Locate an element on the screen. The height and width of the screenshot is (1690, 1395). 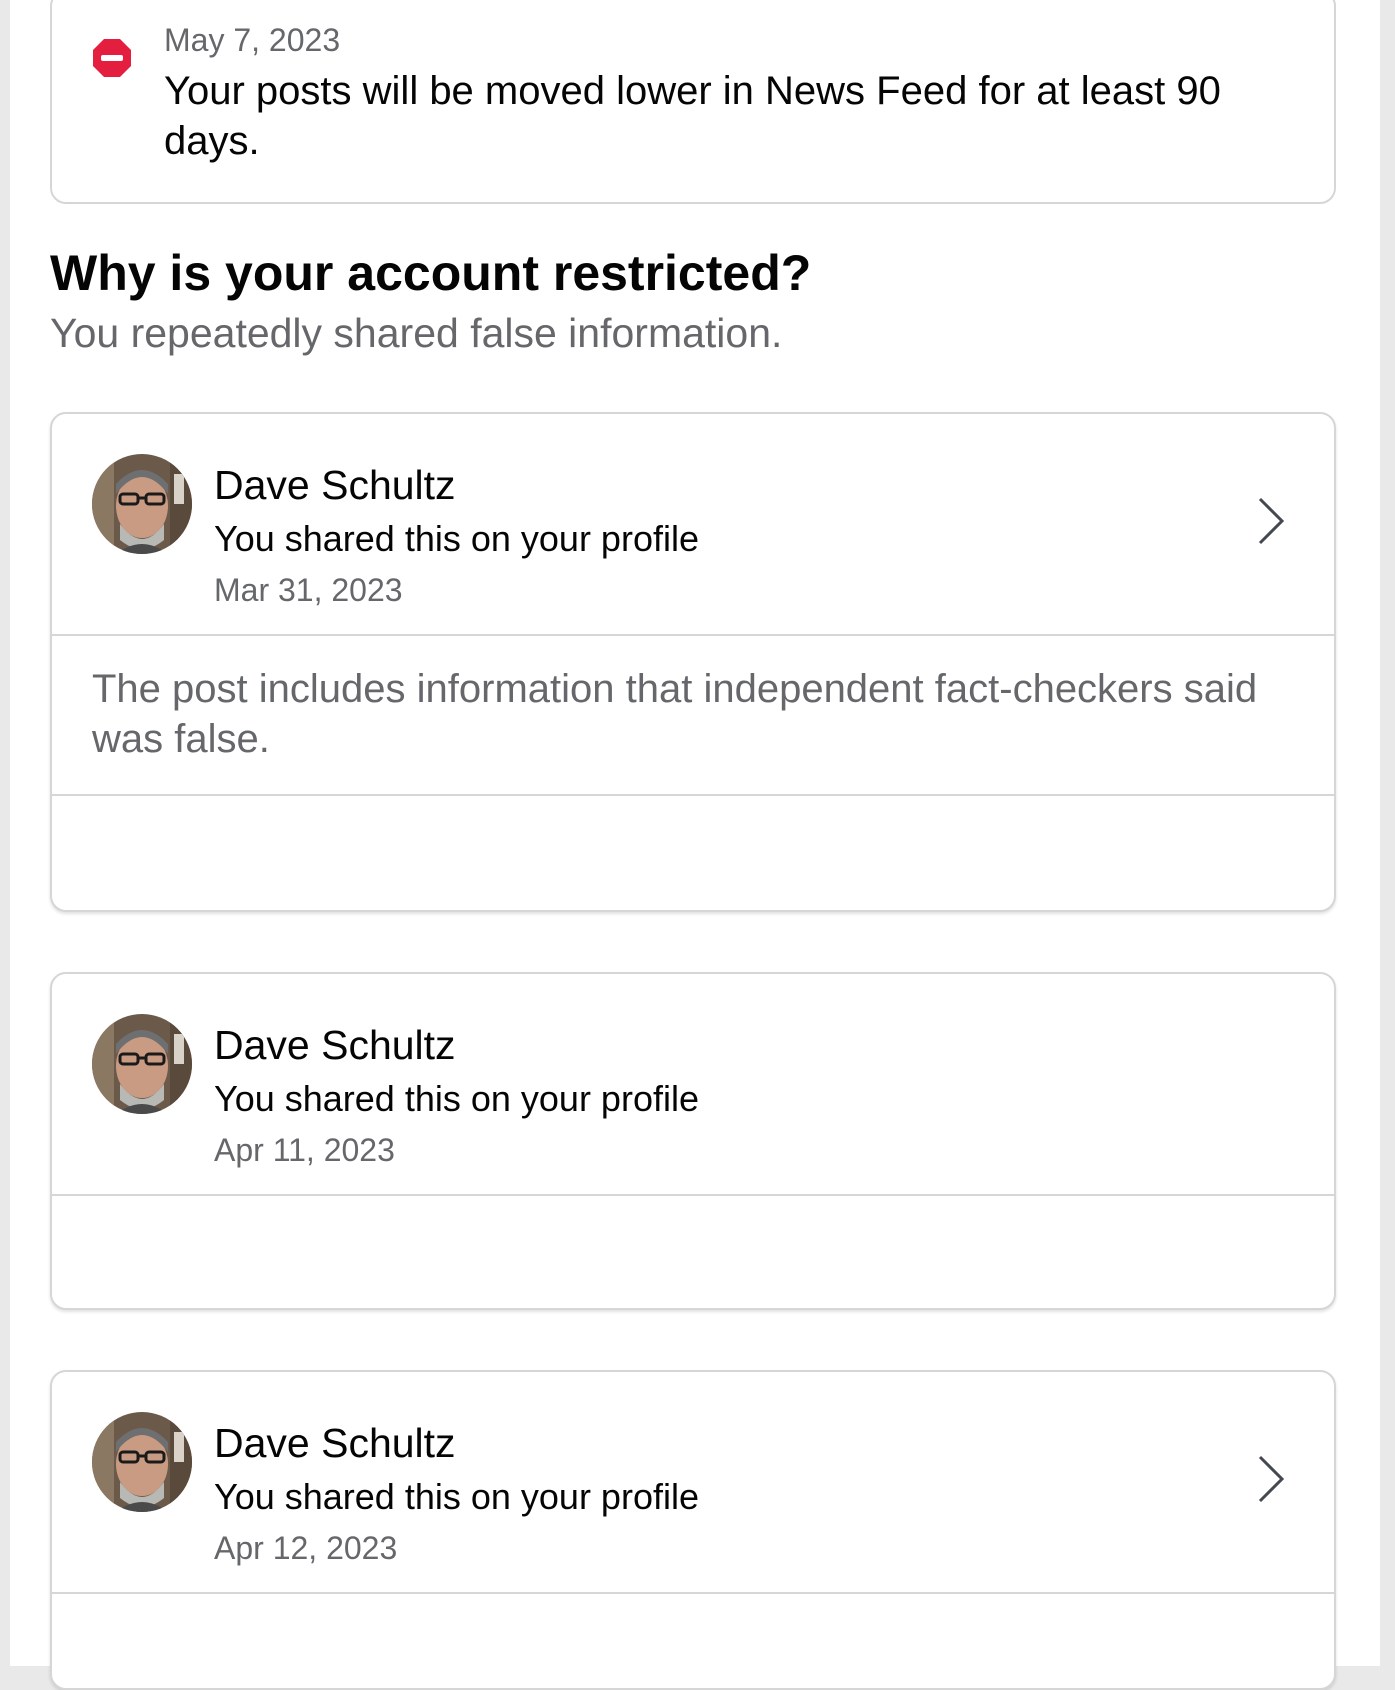
post-date: Apr 12, 2023 is located at coordinates (306, 1548).